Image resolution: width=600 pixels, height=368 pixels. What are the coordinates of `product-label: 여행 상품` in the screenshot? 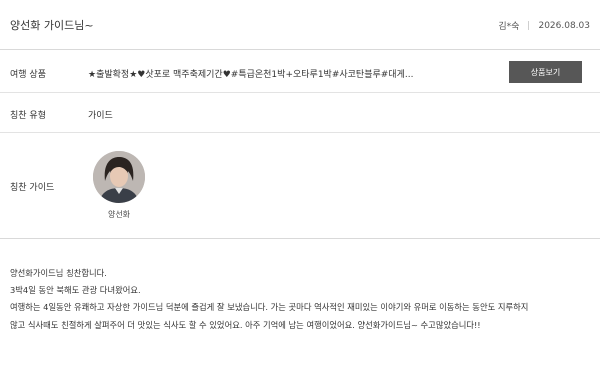 It's located at (28, 75).